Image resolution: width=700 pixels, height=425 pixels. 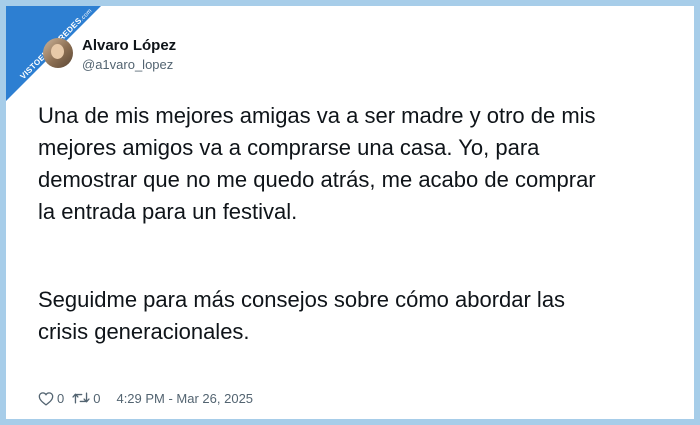 What do you see at coordinates (81, 398) in the screenshot?
I see `retweet-icon` at bounding box center [81, 398].